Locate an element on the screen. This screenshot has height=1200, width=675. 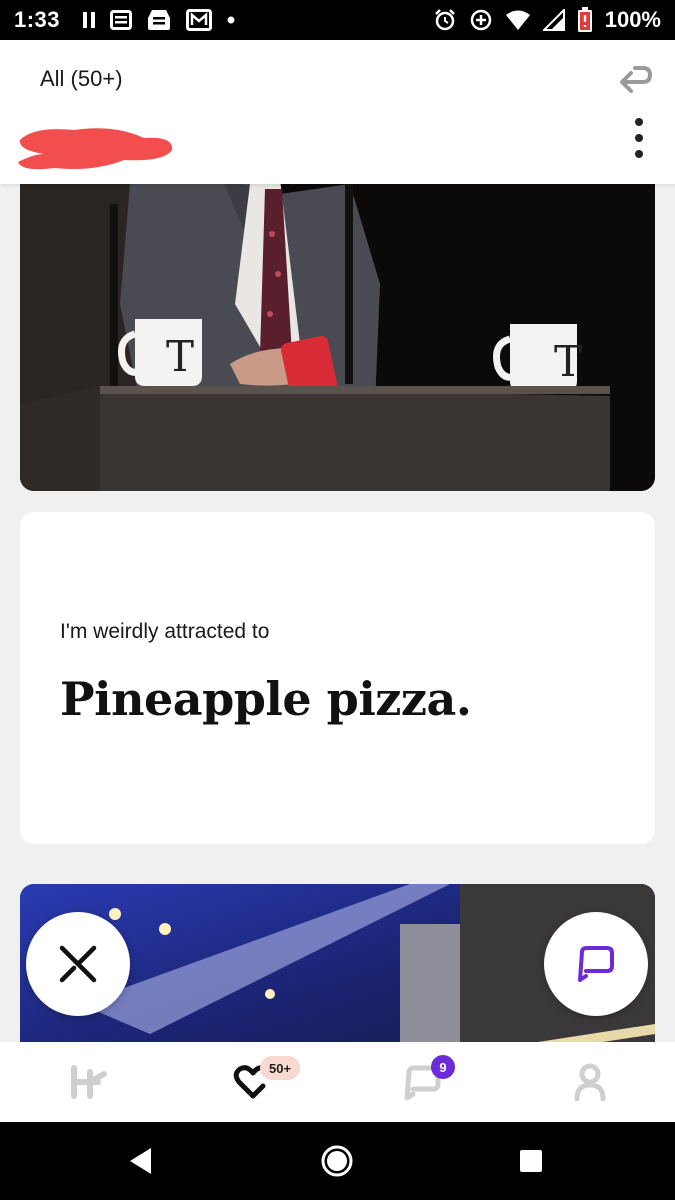
close-x-icon is located at coordinates (78, 964).